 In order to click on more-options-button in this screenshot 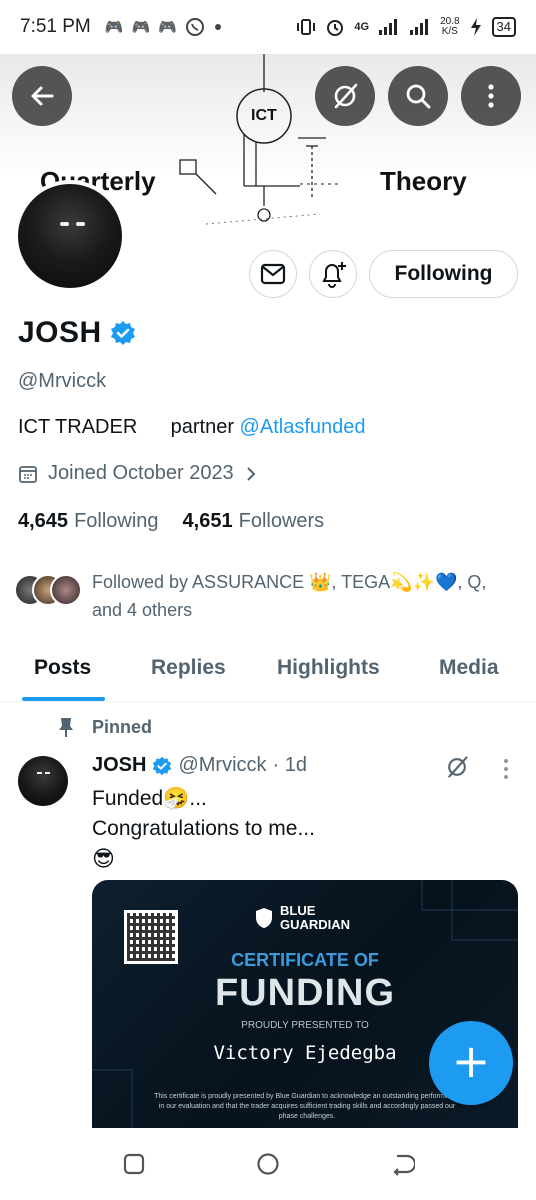, I will do `click(491, 96)`.